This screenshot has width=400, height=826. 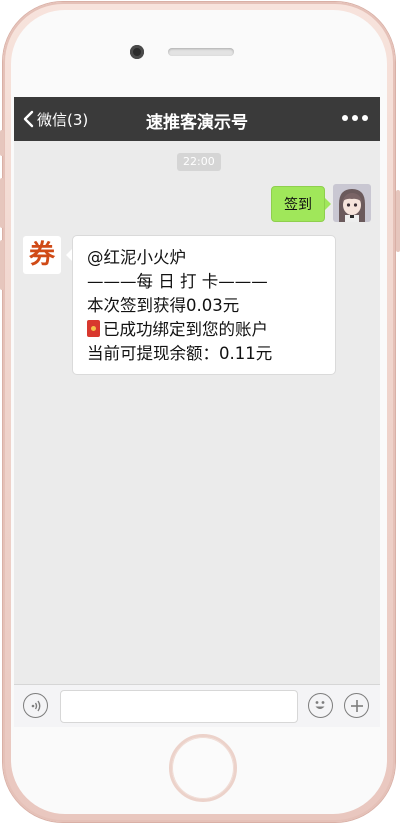 I want to click on message-line: 已成功绑定到您的账户, so click(x=185, y=329).